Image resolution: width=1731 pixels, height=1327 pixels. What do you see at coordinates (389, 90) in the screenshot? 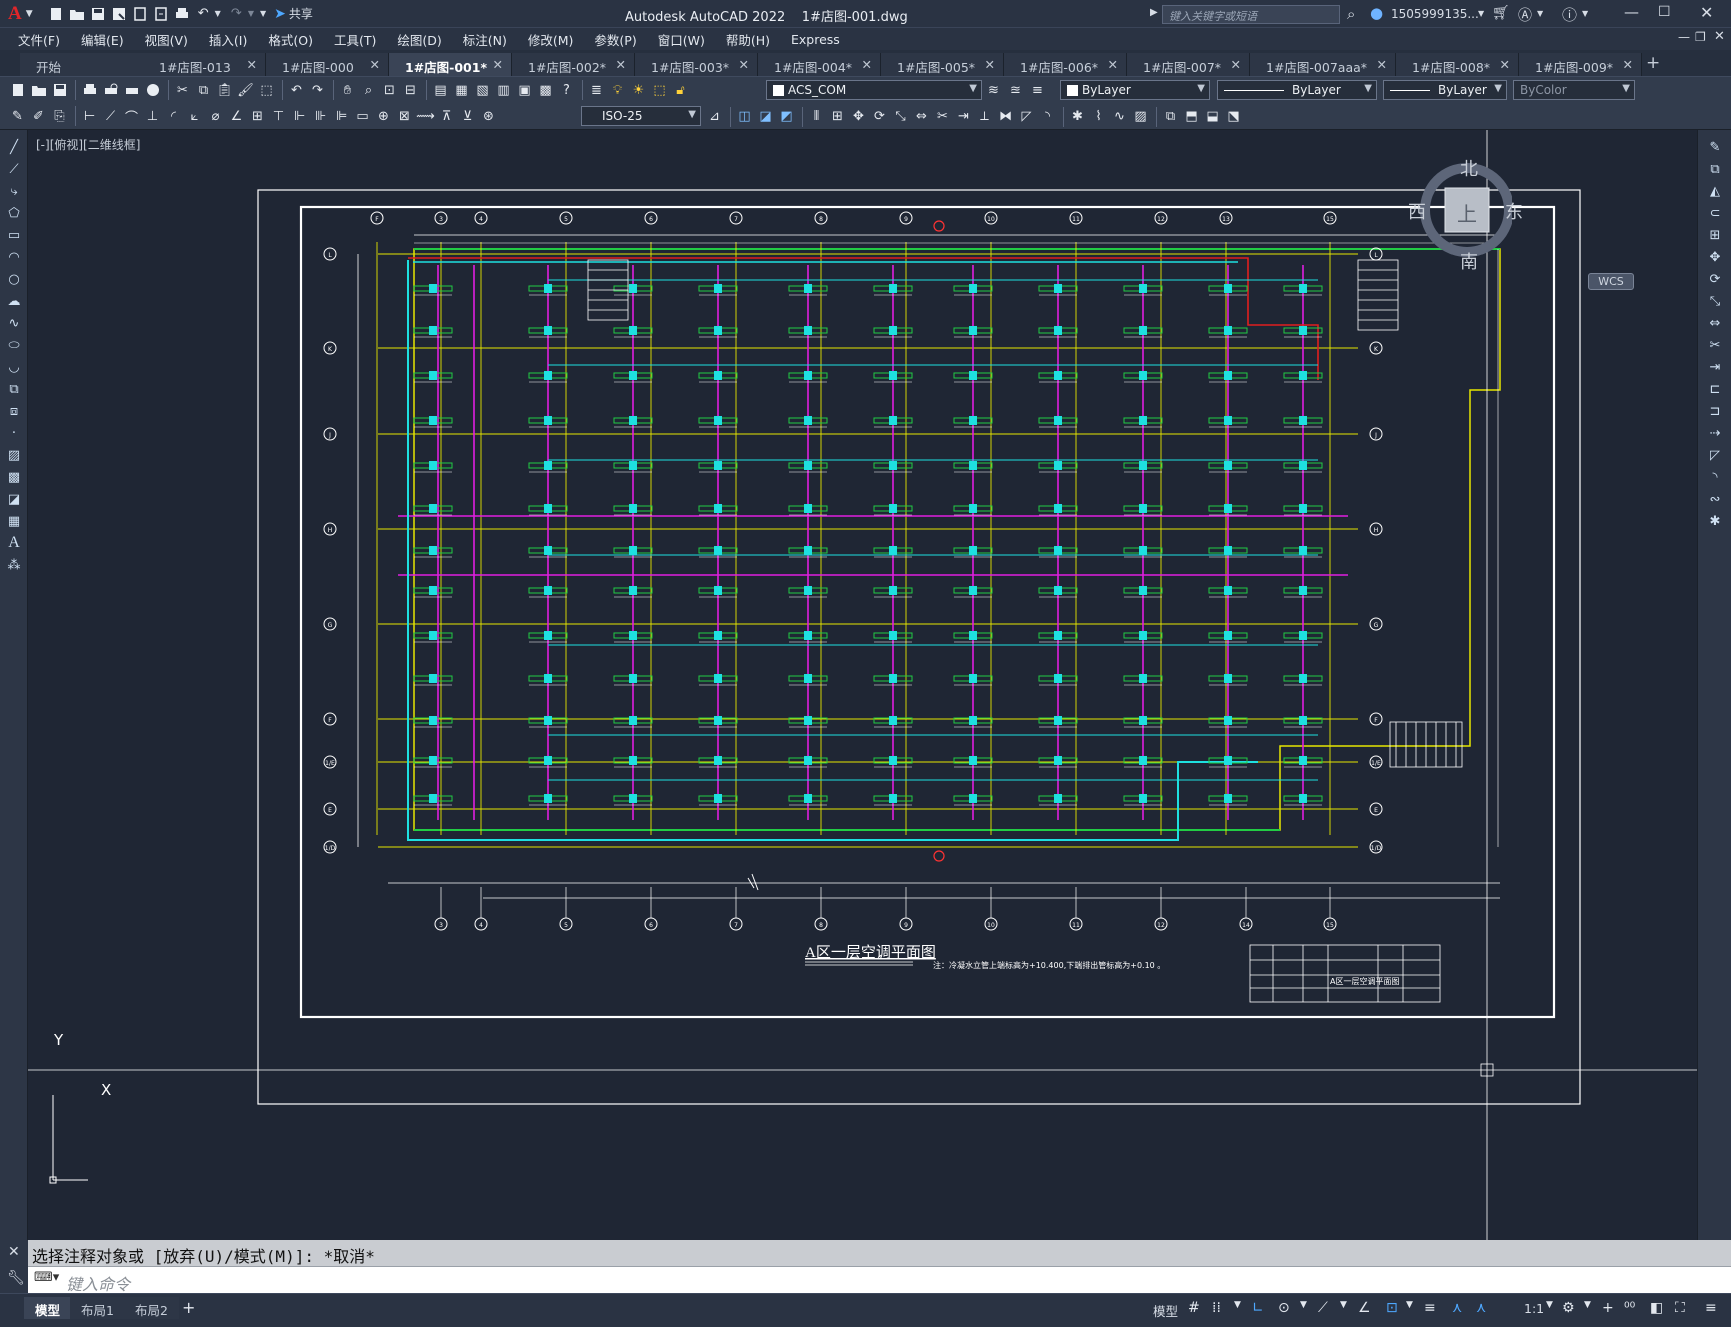
I see `zoom-window-icon: ⊡` at bounding box center [389, 90].